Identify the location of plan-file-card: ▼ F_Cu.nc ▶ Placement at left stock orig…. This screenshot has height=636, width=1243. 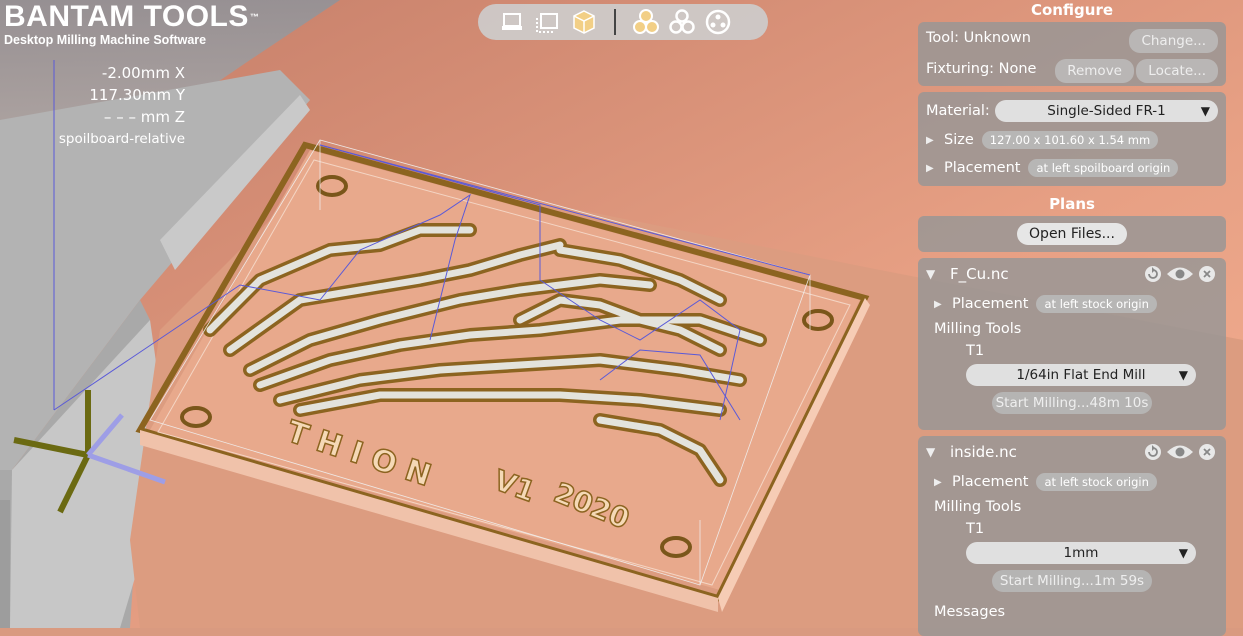
(1072, 344).